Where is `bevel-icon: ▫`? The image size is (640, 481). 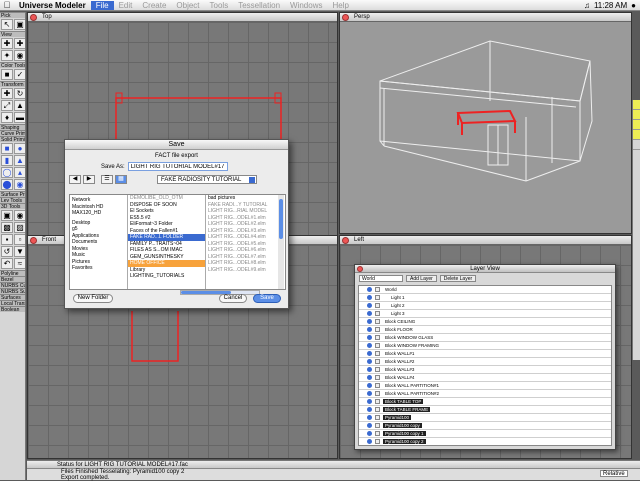
bevel-icon: ▫ is located at coordinates (19, 239).